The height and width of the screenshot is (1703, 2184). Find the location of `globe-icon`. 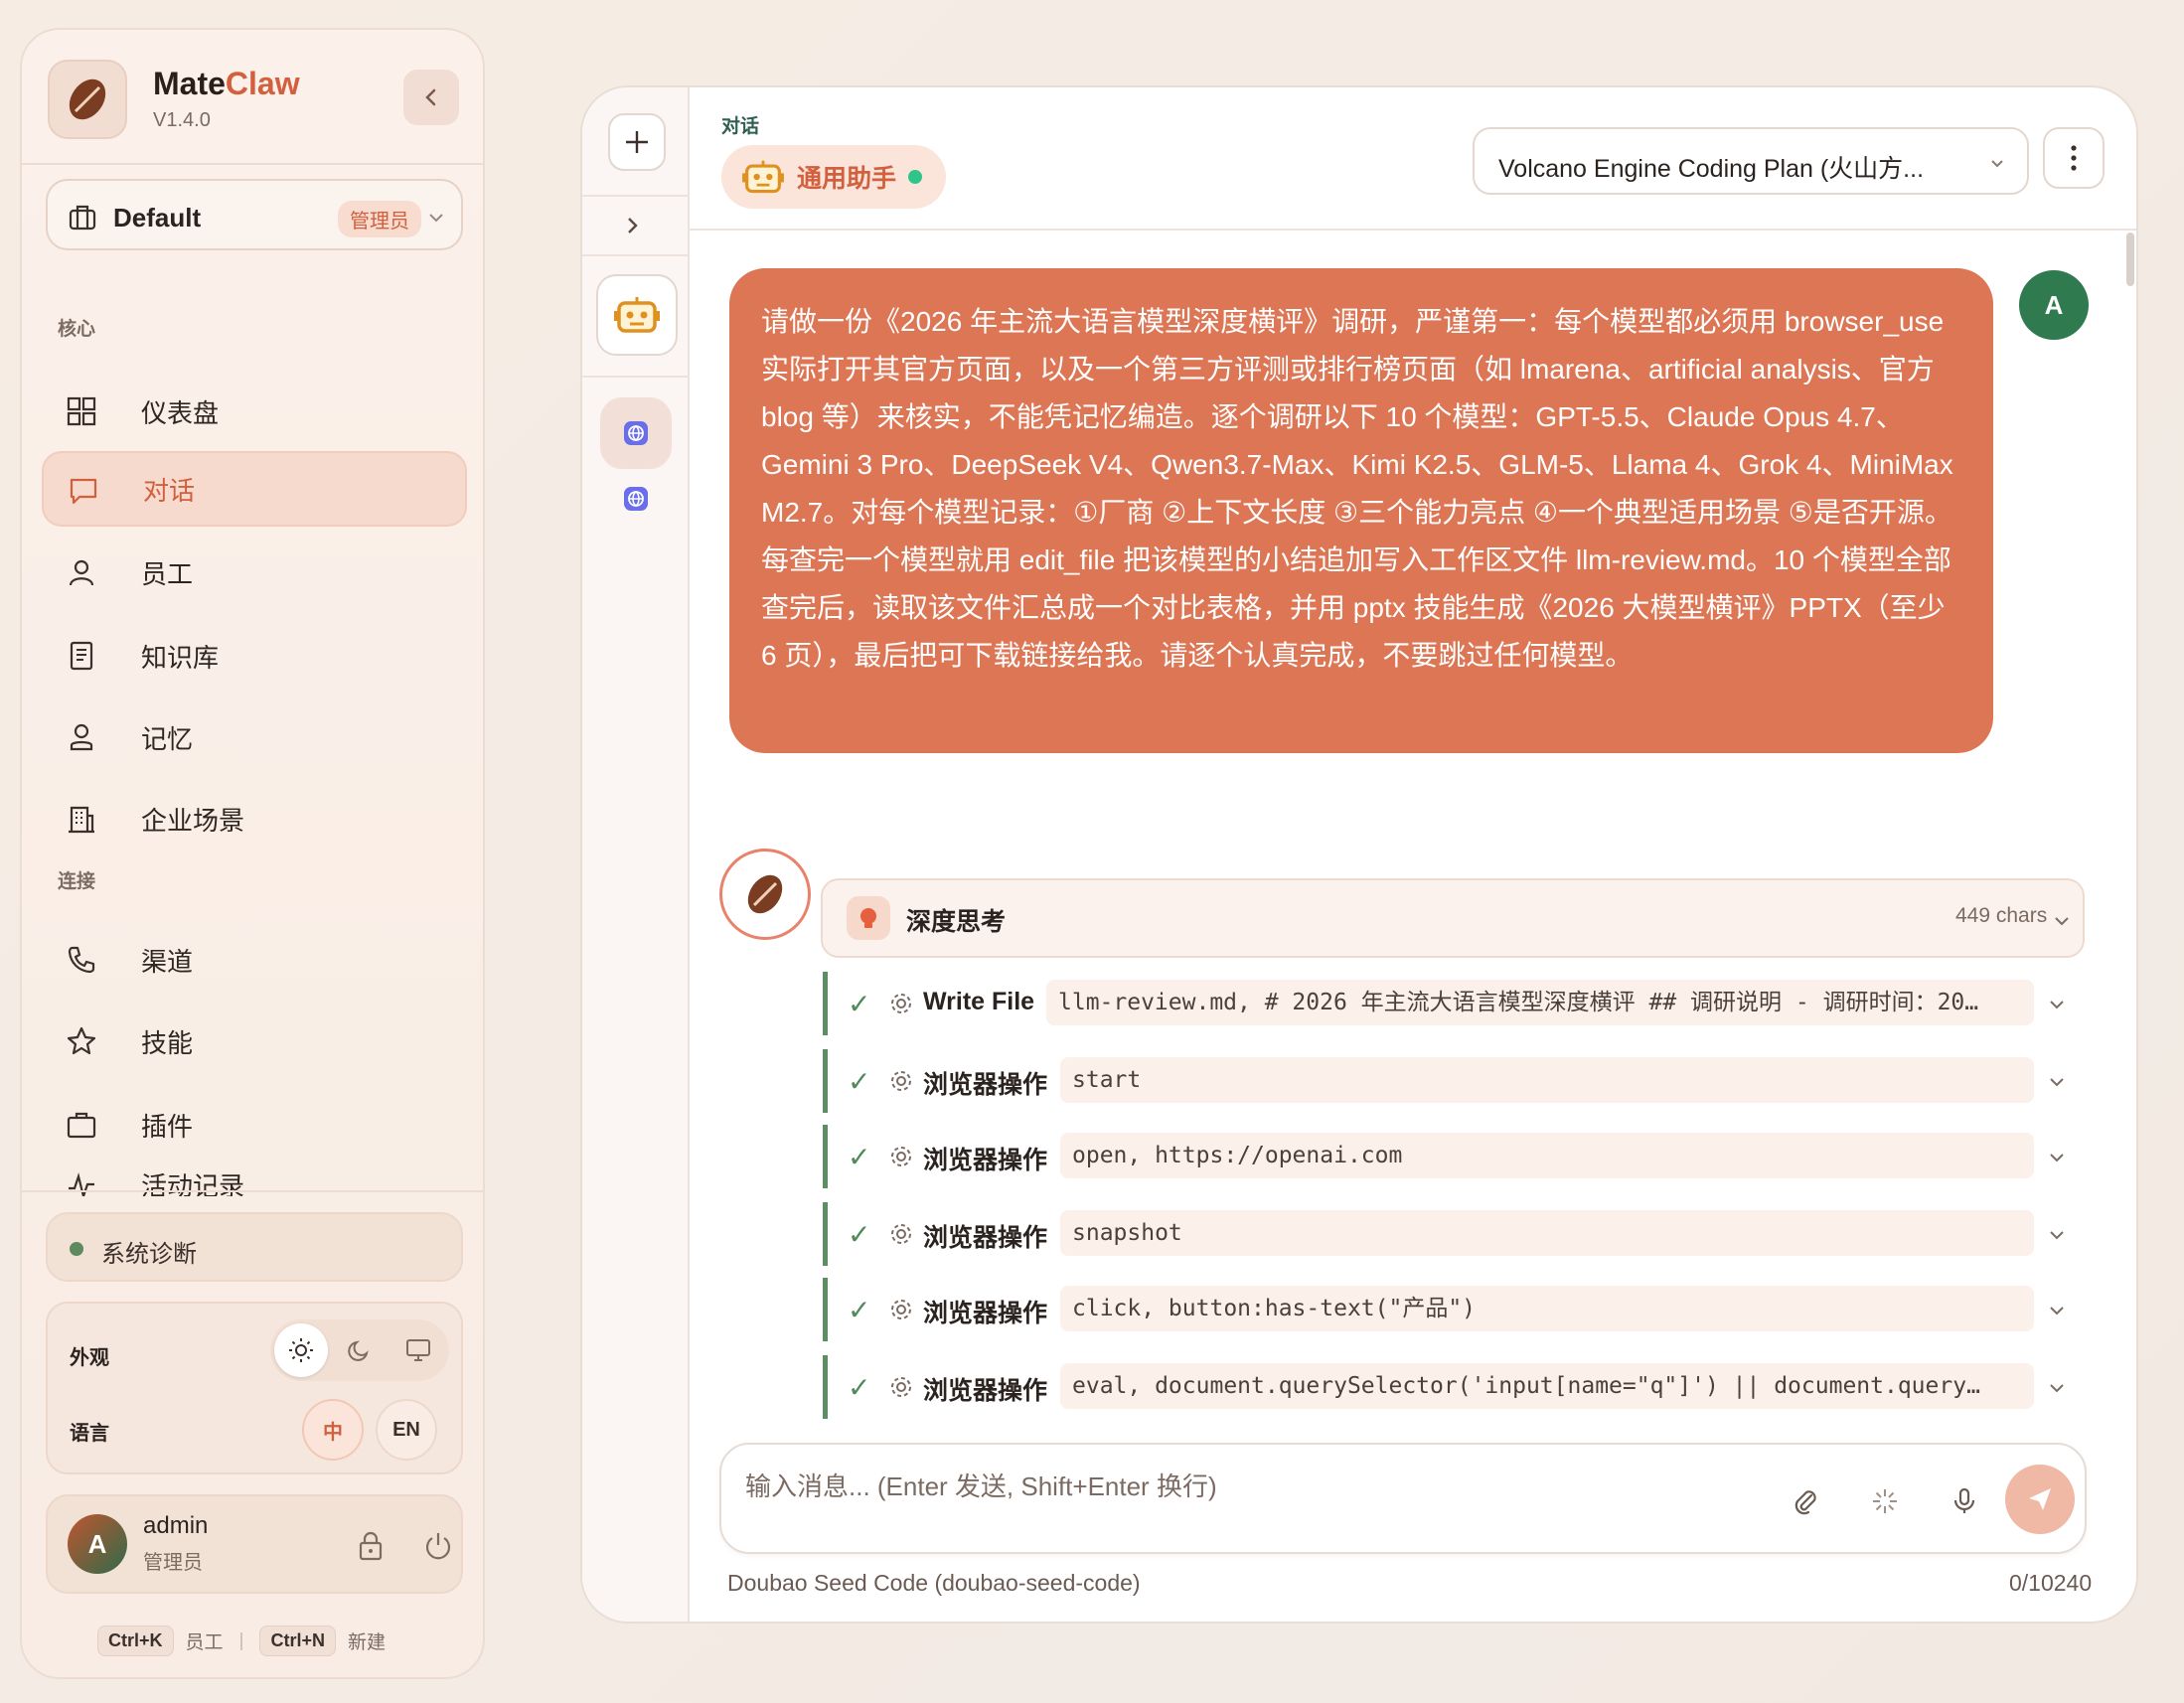

globe-icon is located at coordinates (636, 433).